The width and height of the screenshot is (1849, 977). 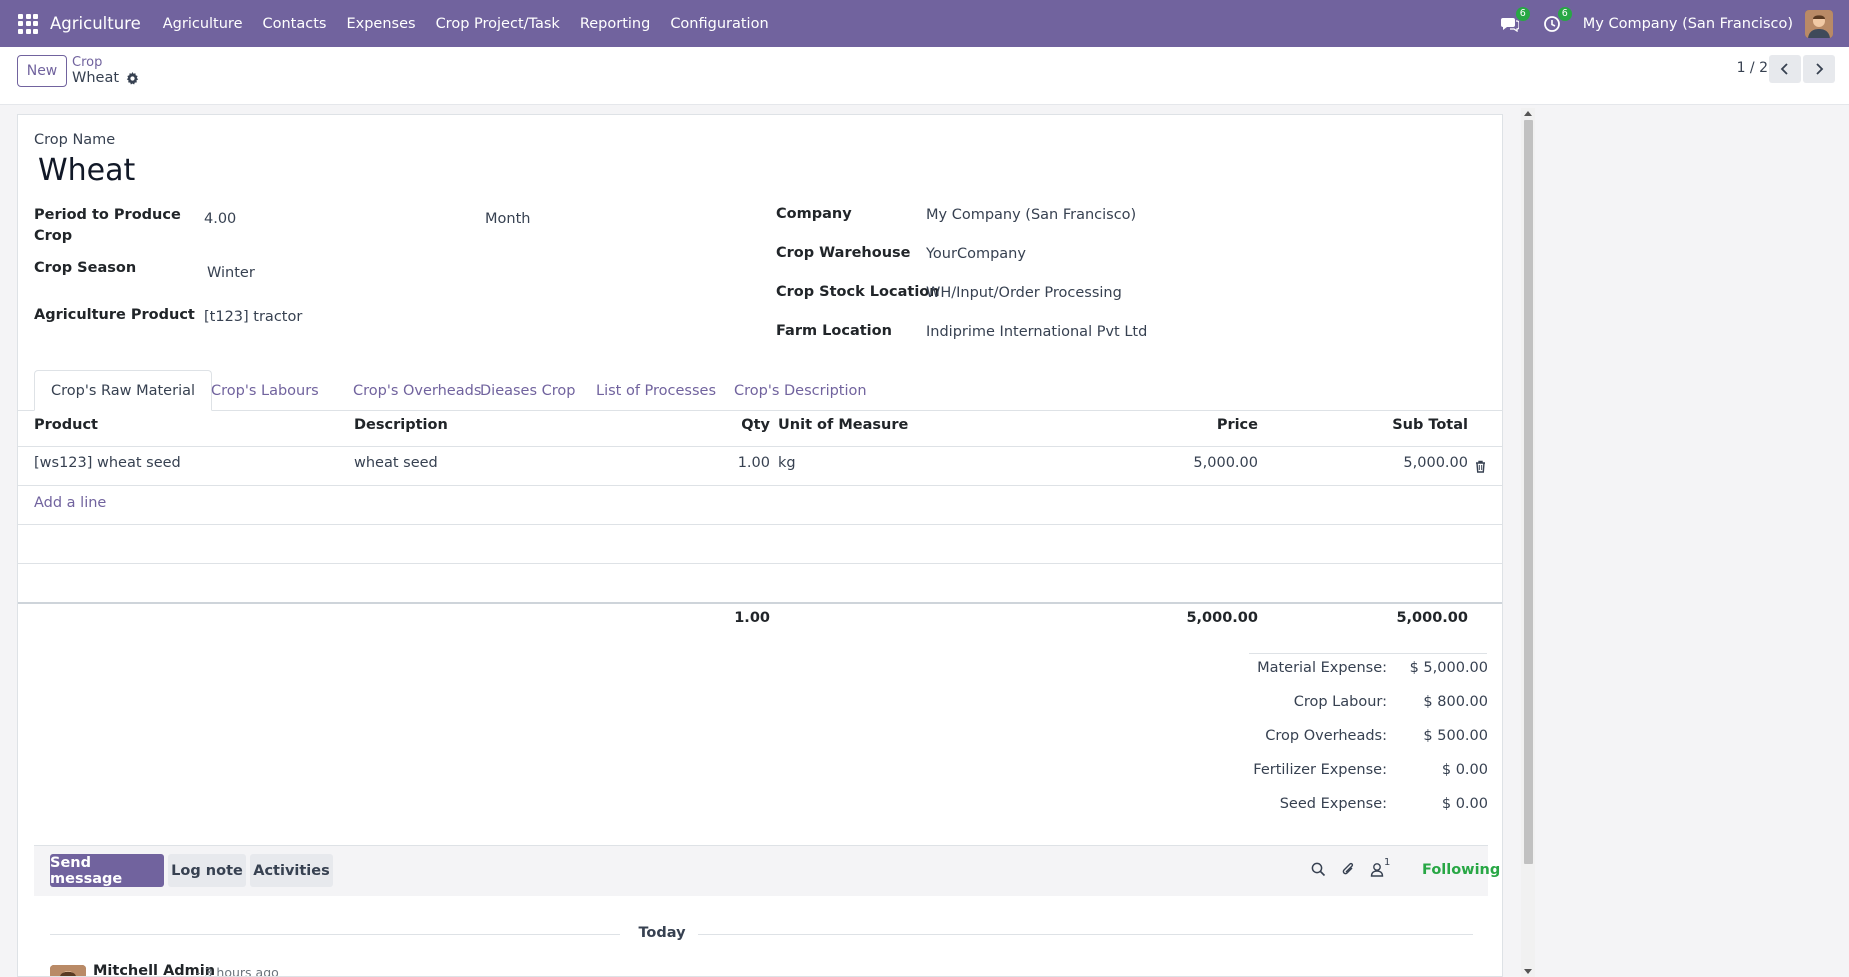 I want to click on product-label: Agriculture Product, so click(x=114, y=315).